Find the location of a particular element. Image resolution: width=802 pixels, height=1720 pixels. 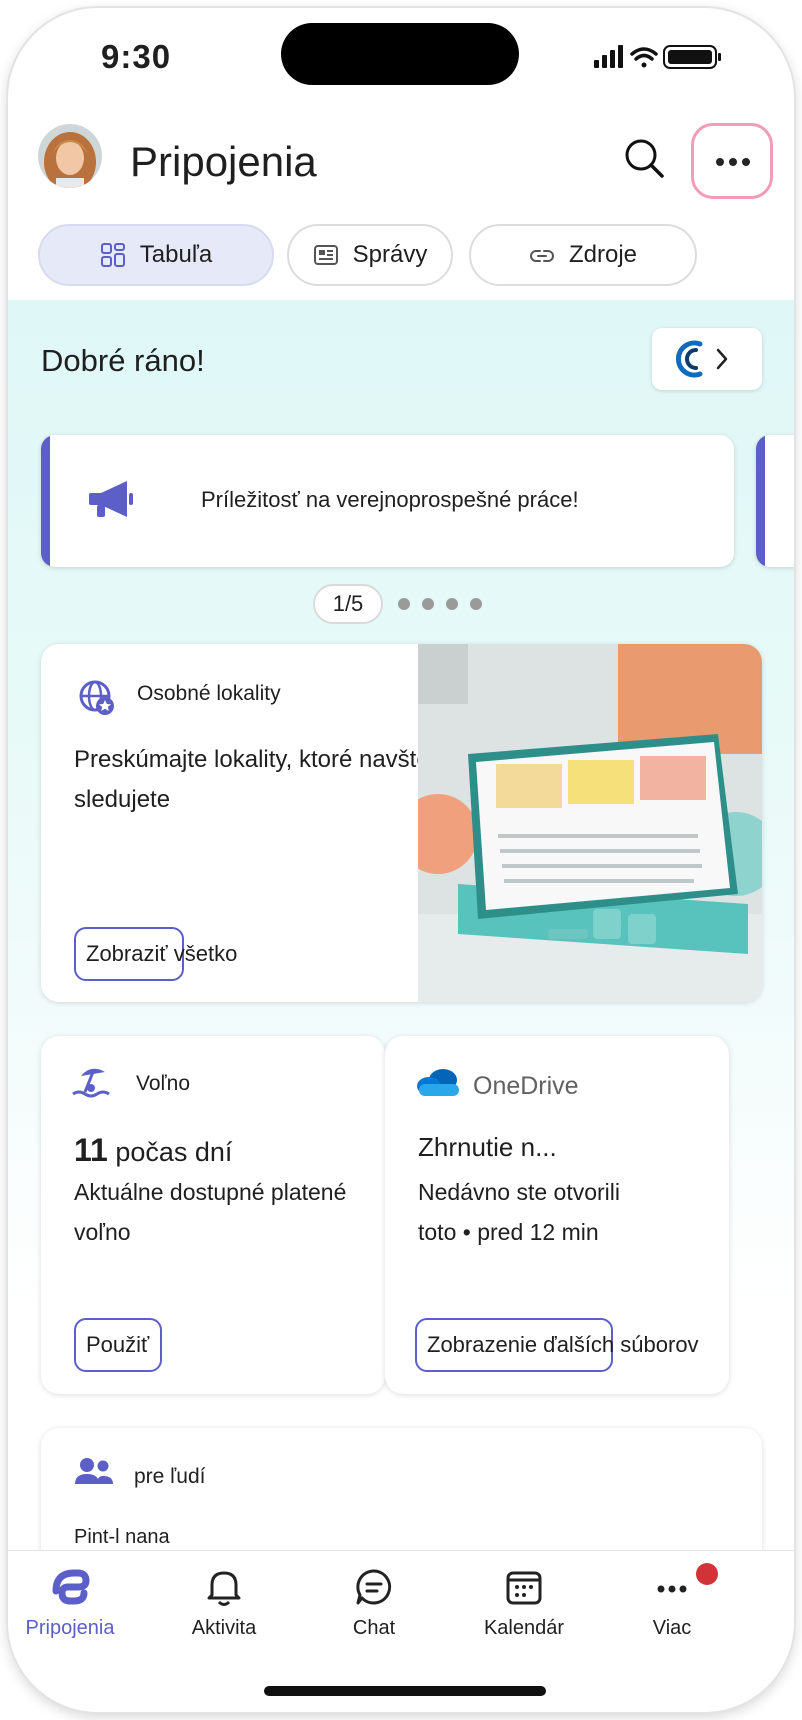

view-more-files-button: Zobrazenie ďalších súborov is located at coordinates (557, 1345).